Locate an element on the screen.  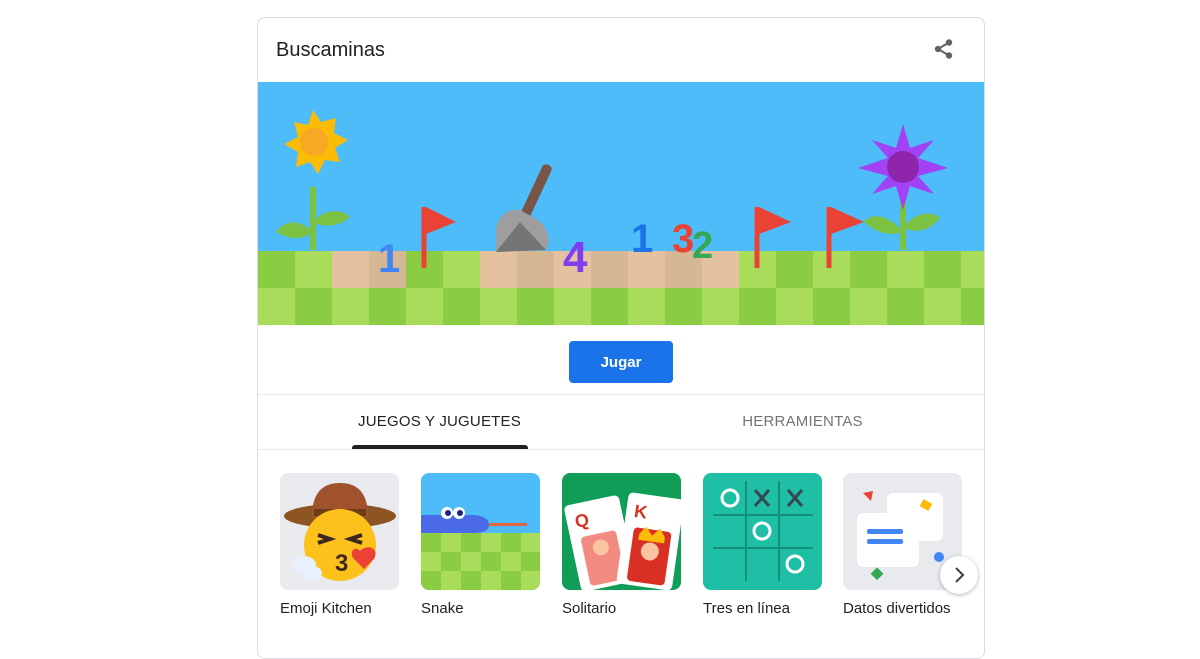
game-tic-tac-toe: Tres en línea is located at coordinates (762, 545).